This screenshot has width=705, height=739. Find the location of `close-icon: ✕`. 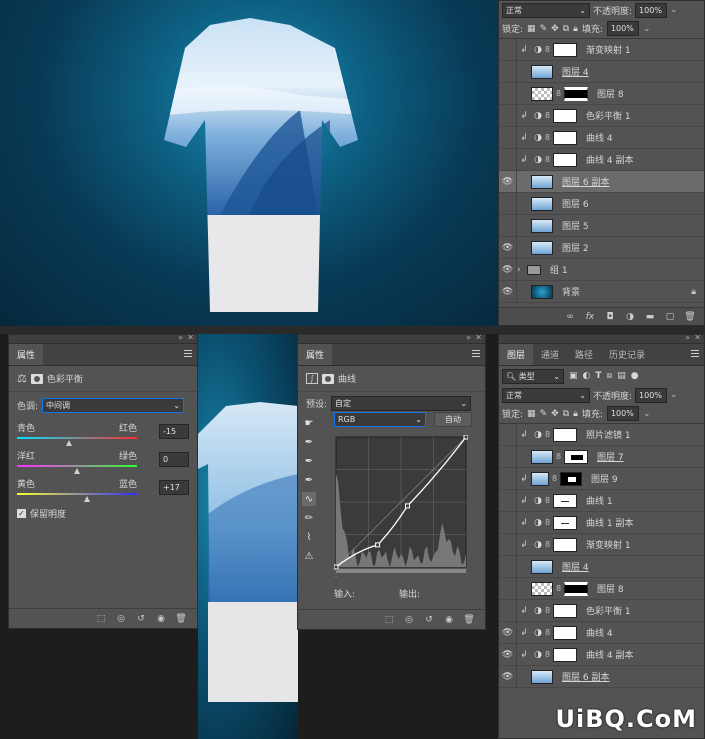

close-icon: ✕ is located at coordinates (697, 337).